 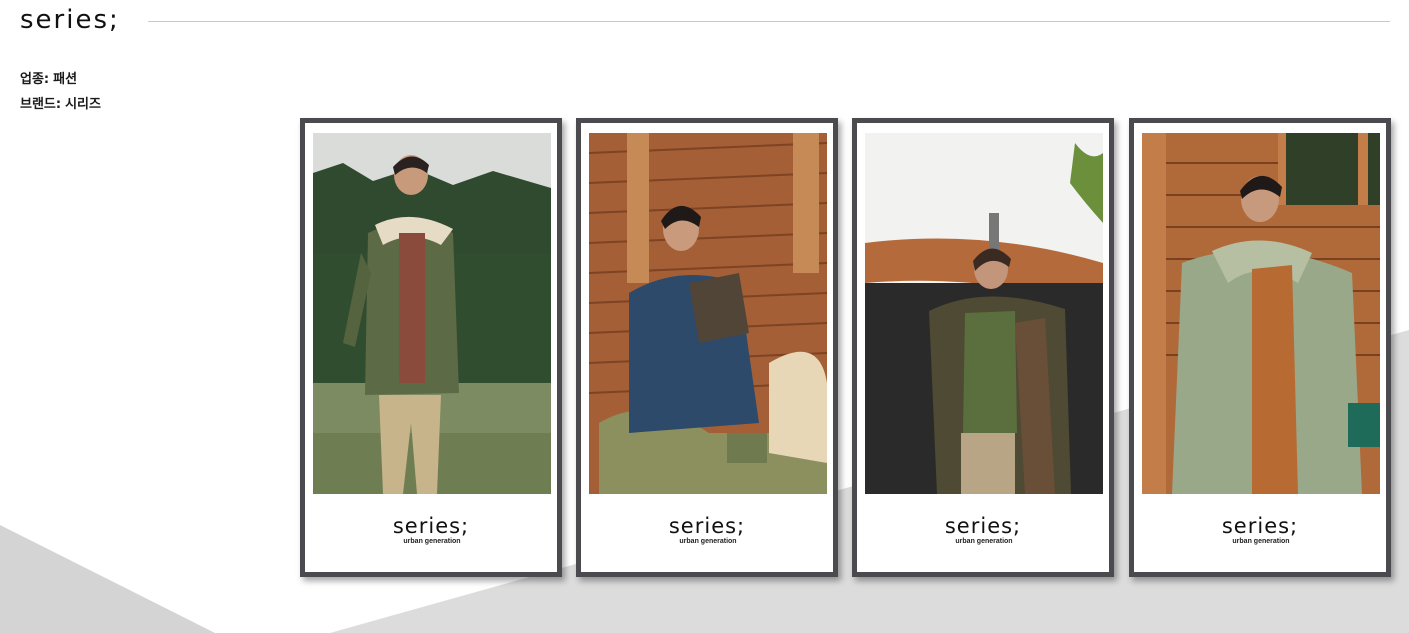 What do you see at coordinates (432, 313) in the screenshot?
I see `poster-photo-lakeside` at bounding box center [432, 313].